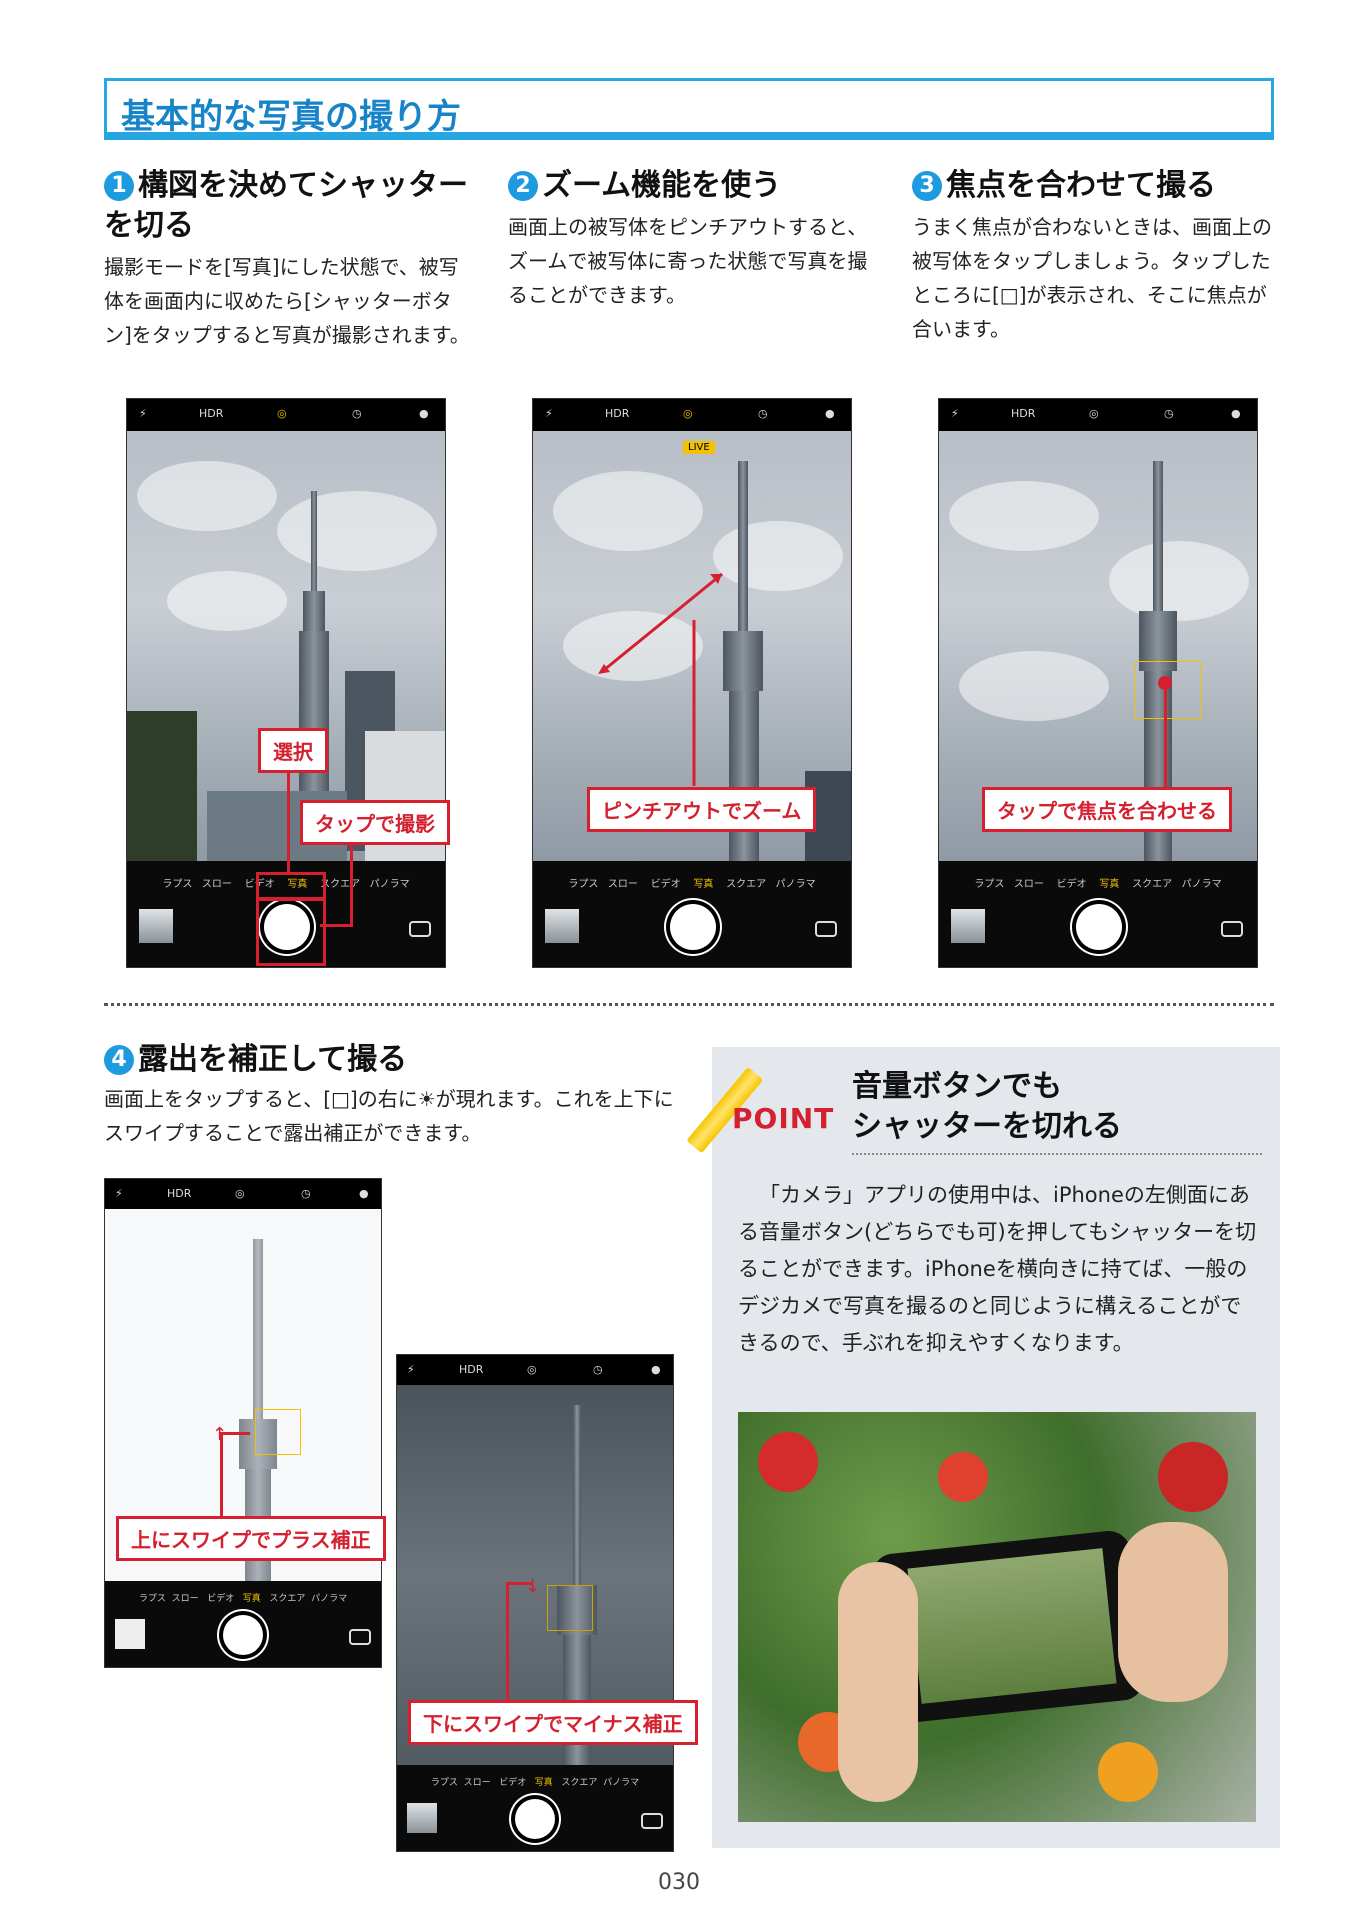 The height and width of the screenshot is (1920, 1358). What do you see at coordinates (927, 186) in the screenshot?
I see `step-number-3: 3` at bounding box center [927, 186].